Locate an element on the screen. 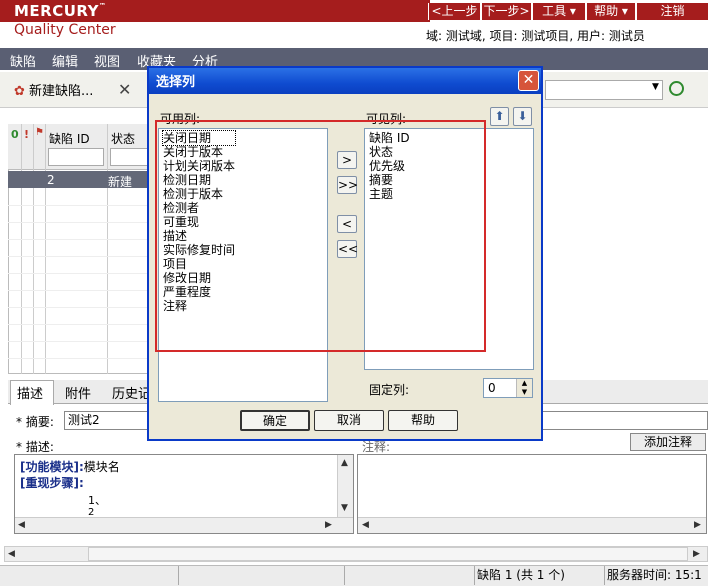 The height and width of the screenshot is (586, 708). favorites-combo is located at coordinates (604, 90).